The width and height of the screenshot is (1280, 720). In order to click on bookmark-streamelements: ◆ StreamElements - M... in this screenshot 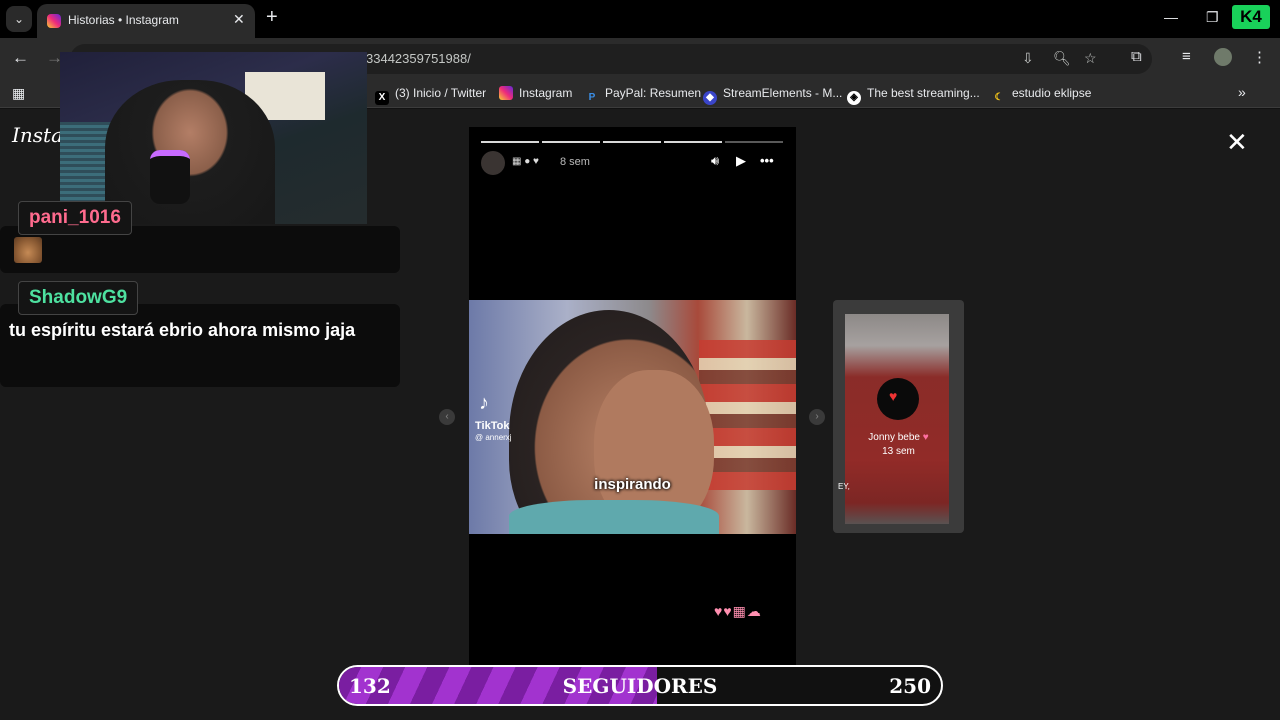, I will do `click(772, 95)`.